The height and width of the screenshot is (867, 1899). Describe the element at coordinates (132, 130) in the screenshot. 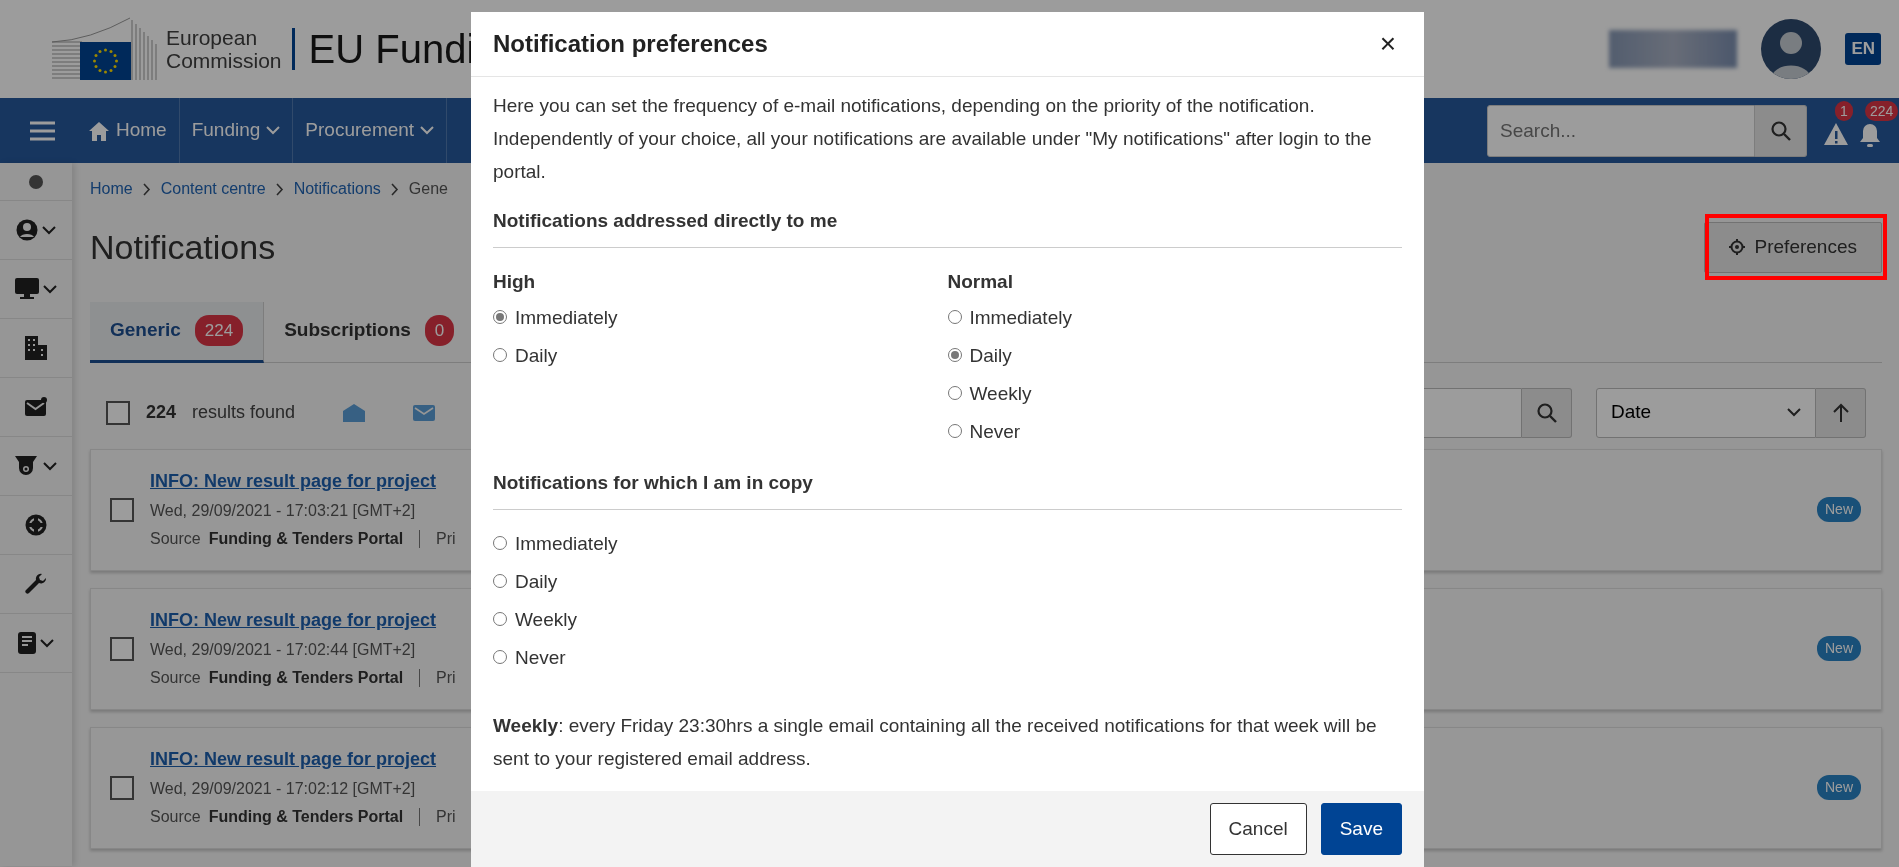

I see `nav-link: Home` at that location.